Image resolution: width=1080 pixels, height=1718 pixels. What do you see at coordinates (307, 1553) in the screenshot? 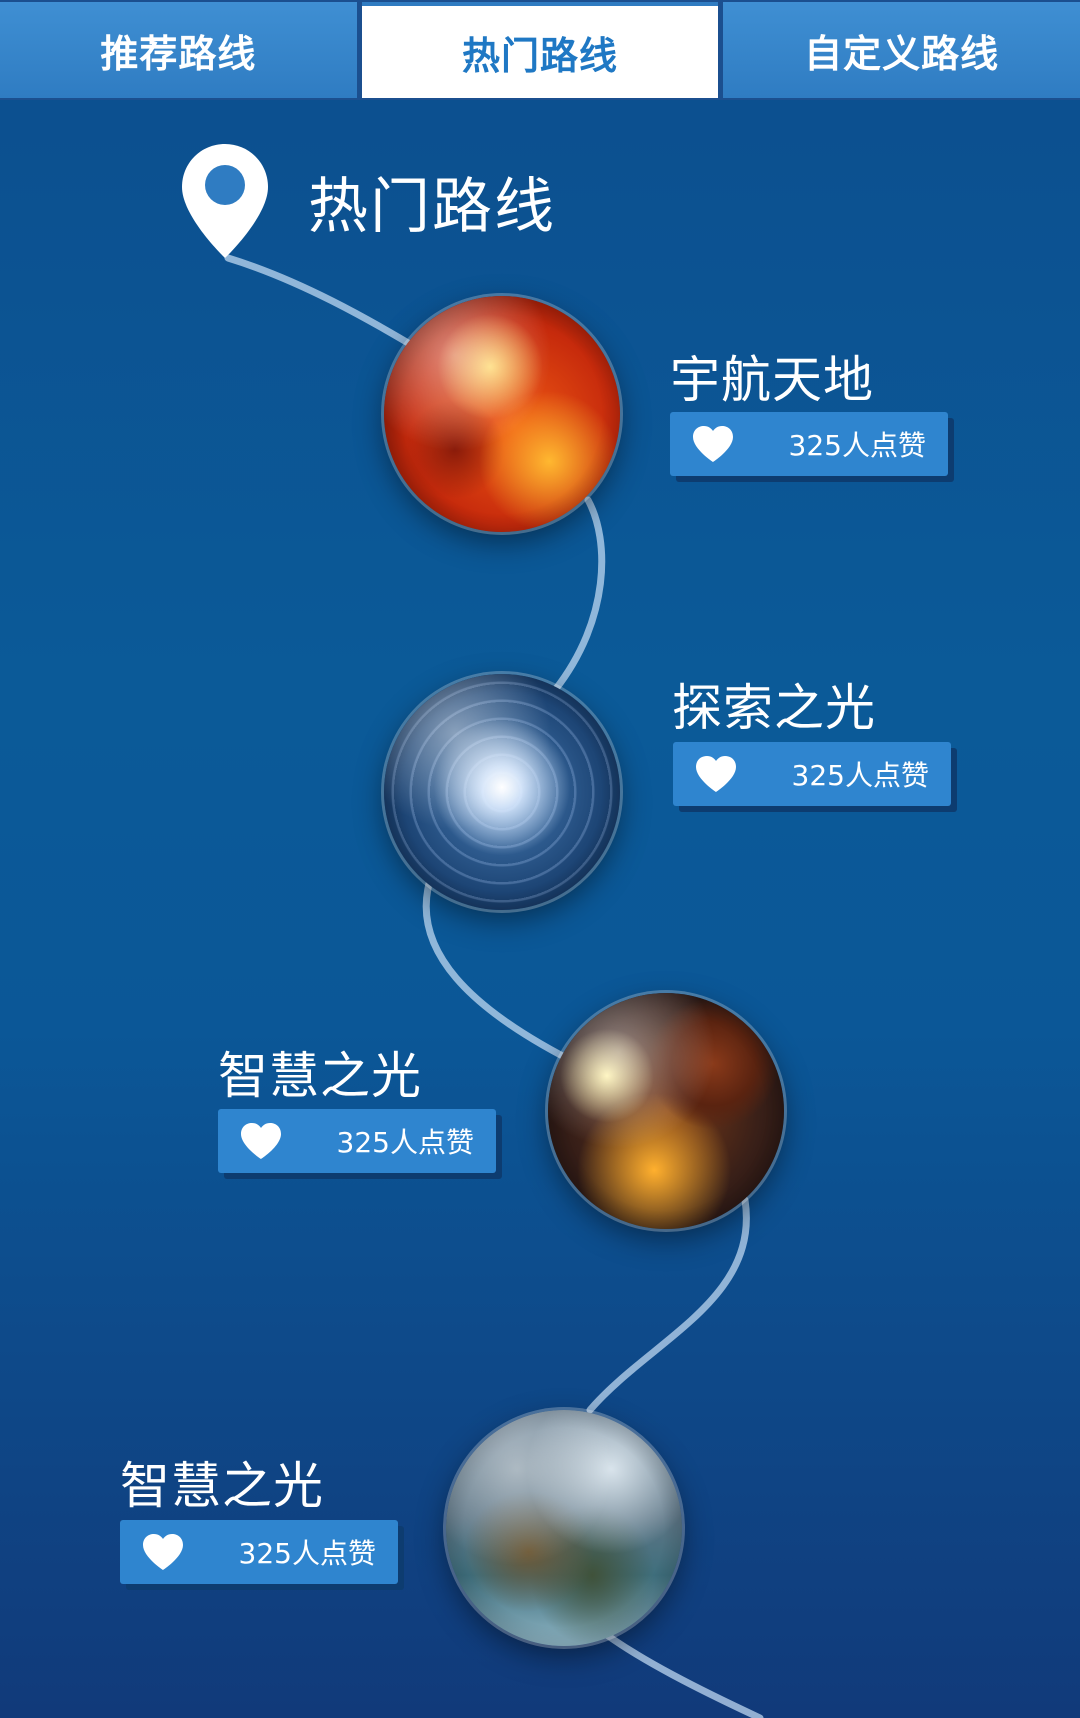
I see `like-count-4: 325人点赞` at bounding box center [307, 1553].